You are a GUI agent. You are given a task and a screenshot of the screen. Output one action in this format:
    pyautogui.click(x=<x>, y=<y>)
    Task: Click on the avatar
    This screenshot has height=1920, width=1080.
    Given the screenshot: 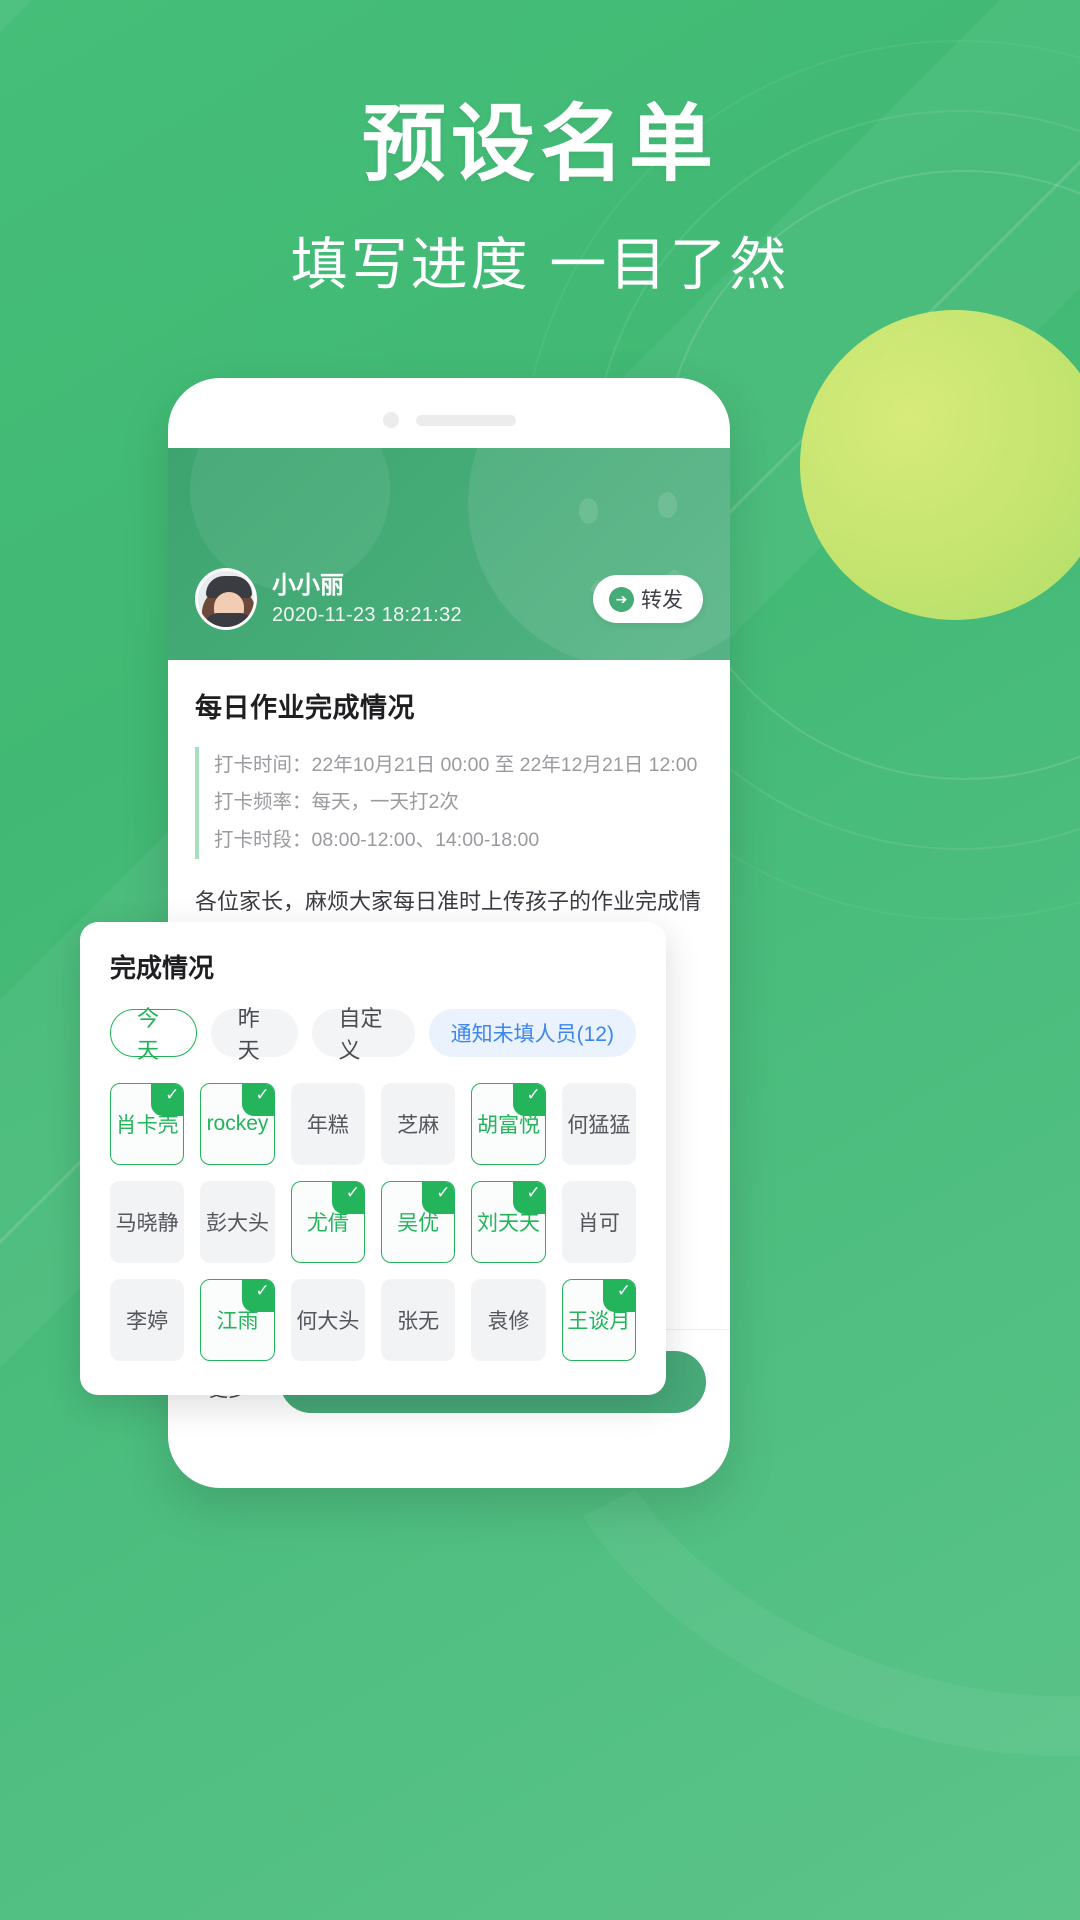 What is the action you would take?
    pyautogui.click(x=226, y=599)
    